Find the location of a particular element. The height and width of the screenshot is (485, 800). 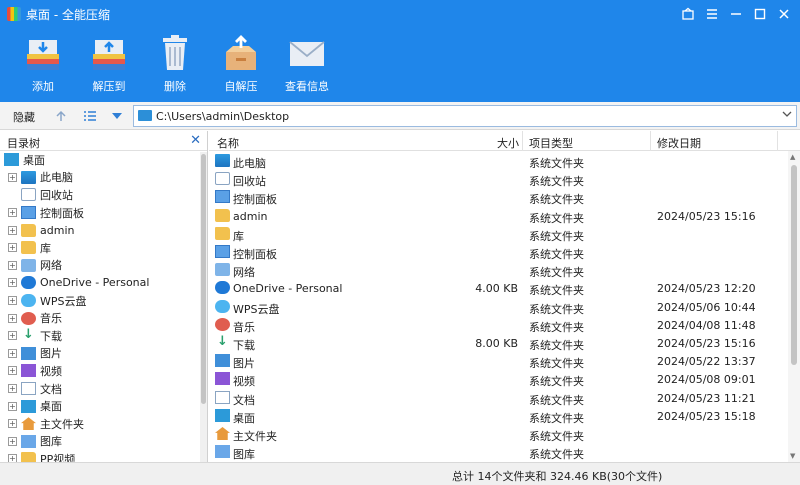

maximize-icon is located at coordinates (760, 14).